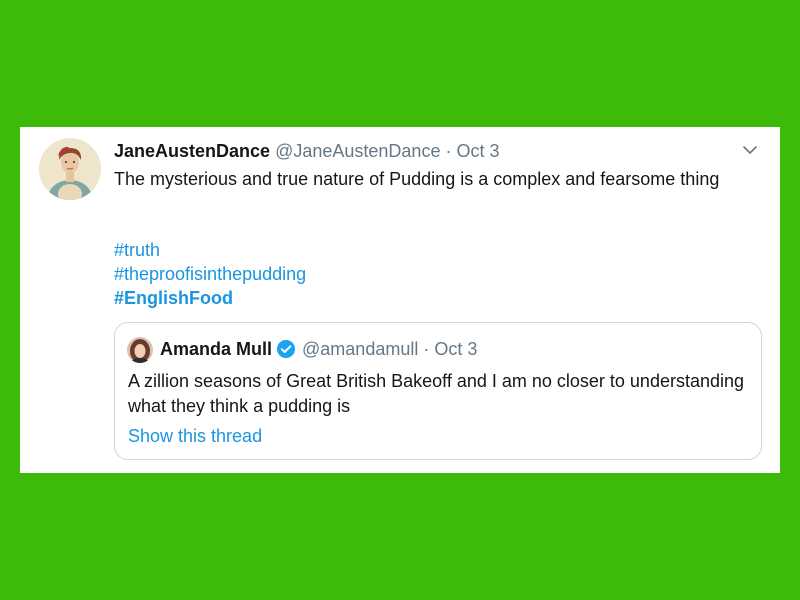 The image size is (800, 600). I want to click on quoted-avatar, so click(140, 350).